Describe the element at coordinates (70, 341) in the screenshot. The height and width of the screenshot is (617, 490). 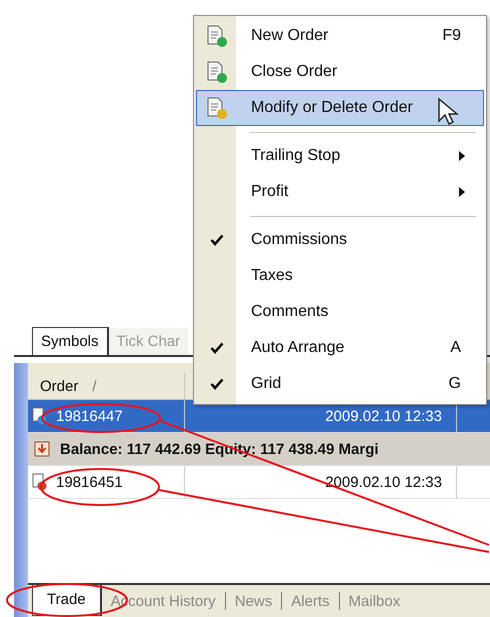
I see `chart-tab: Symbols` at that location.